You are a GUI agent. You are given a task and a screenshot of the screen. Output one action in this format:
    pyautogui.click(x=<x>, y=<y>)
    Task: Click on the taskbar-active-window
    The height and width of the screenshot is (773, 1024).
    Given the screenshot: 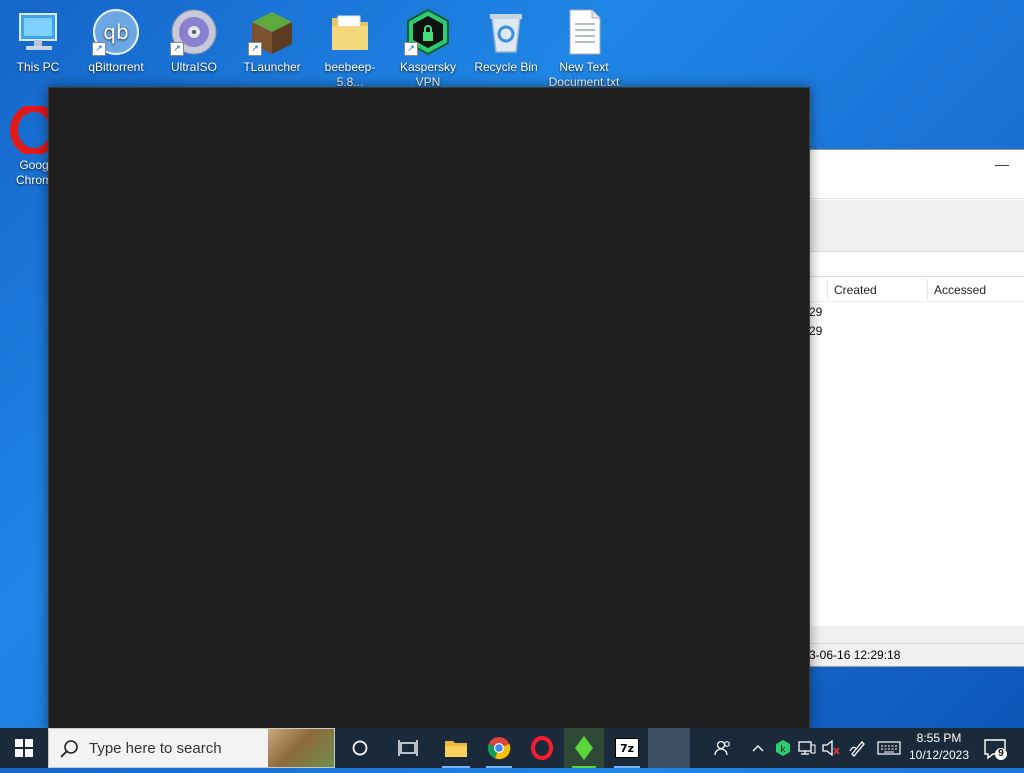 What is the action you would take?
    pyautogui.click(x=669, y=748)
    